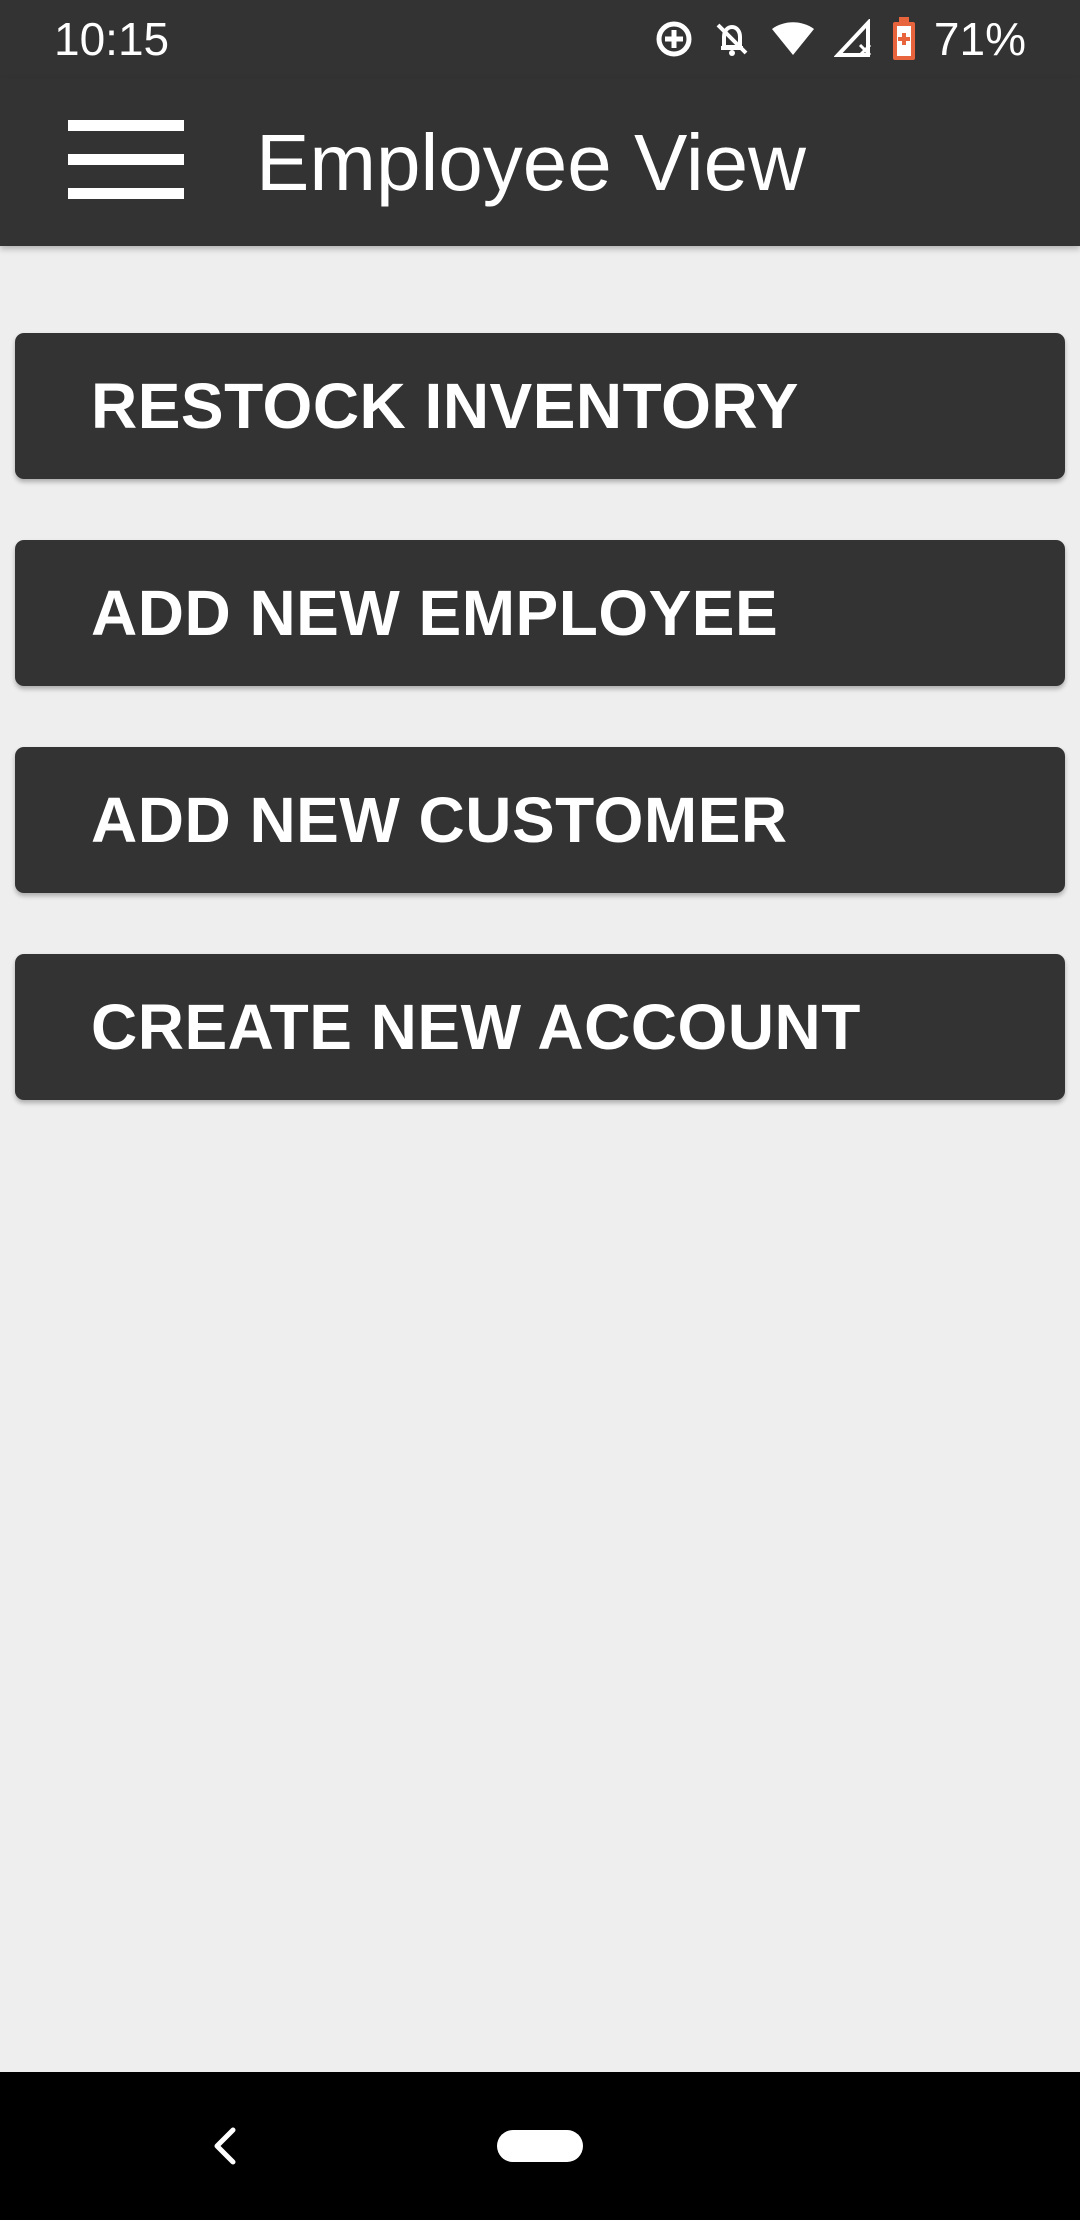 Image resolution: width=1080 pixels, height=2220 pixels. What do you see at coordinates (793, 39) in the screenshot?
I see `wifi-icon` at bounding box center [793, 39].